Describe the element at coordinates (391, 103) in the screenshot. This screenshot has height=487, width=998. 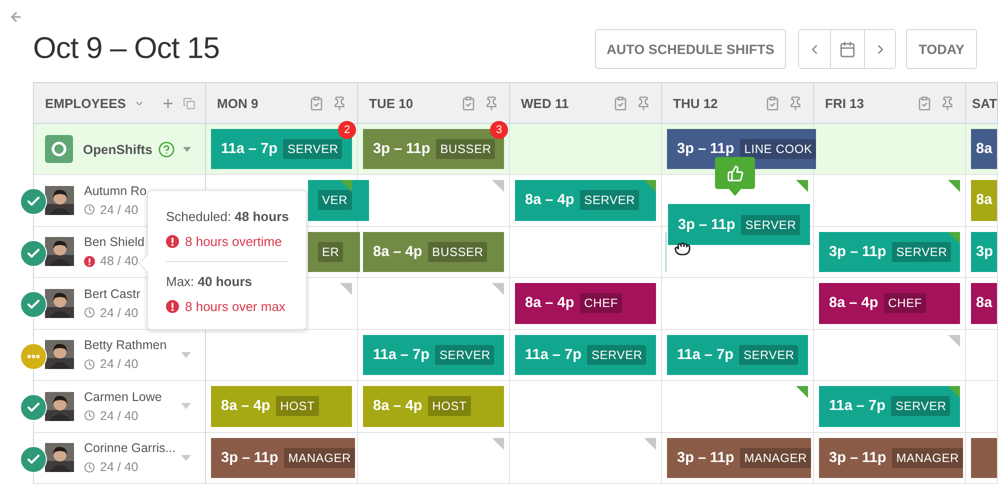
I see `day-header: TUE 10` at that location.